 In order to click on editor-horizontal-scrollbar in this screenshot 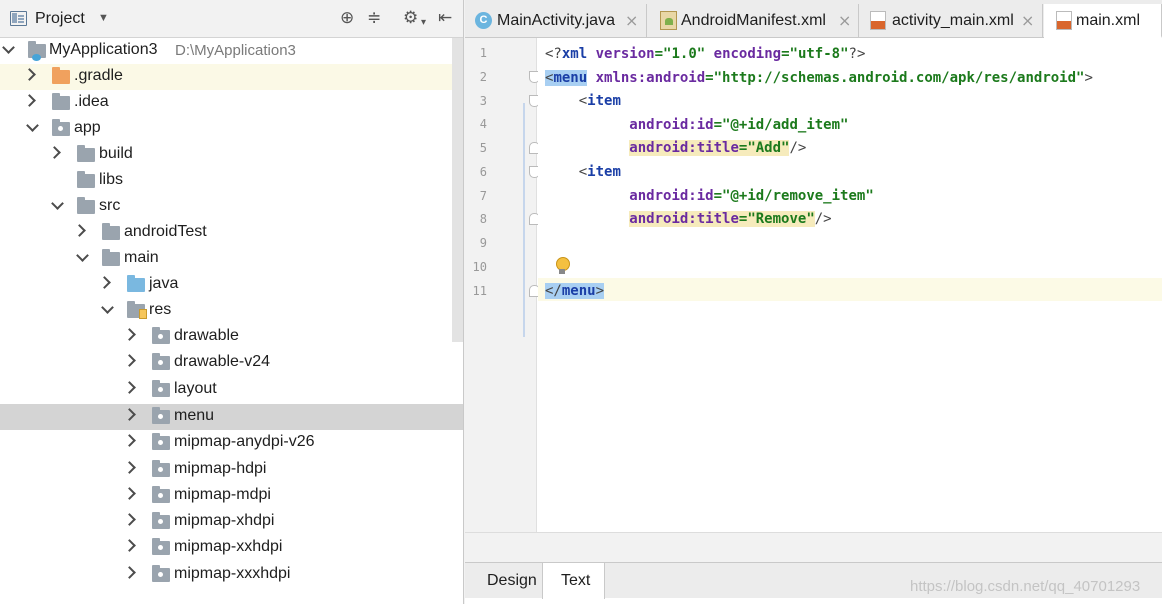, I will do `click(813, 547)`.